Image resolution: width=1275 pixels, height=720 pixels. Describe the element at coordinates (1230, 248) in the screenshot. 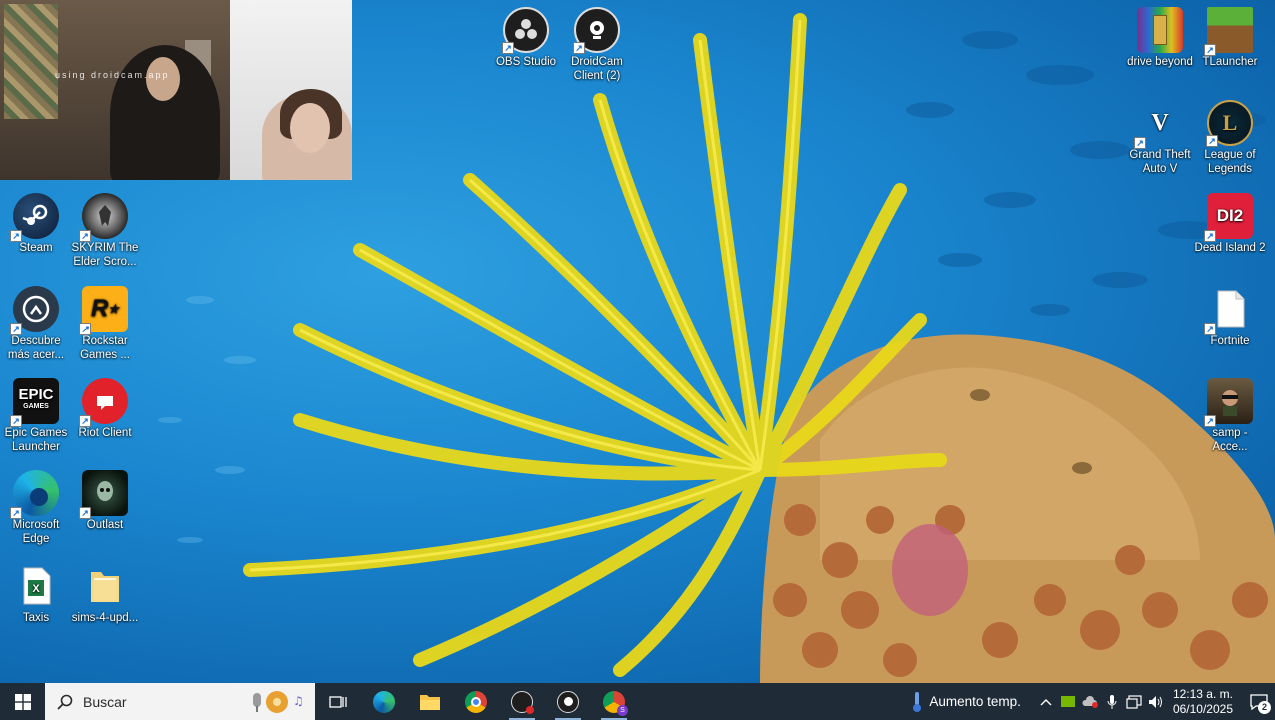

I see `desktop-icon-label: Dead Island 2` at that location.